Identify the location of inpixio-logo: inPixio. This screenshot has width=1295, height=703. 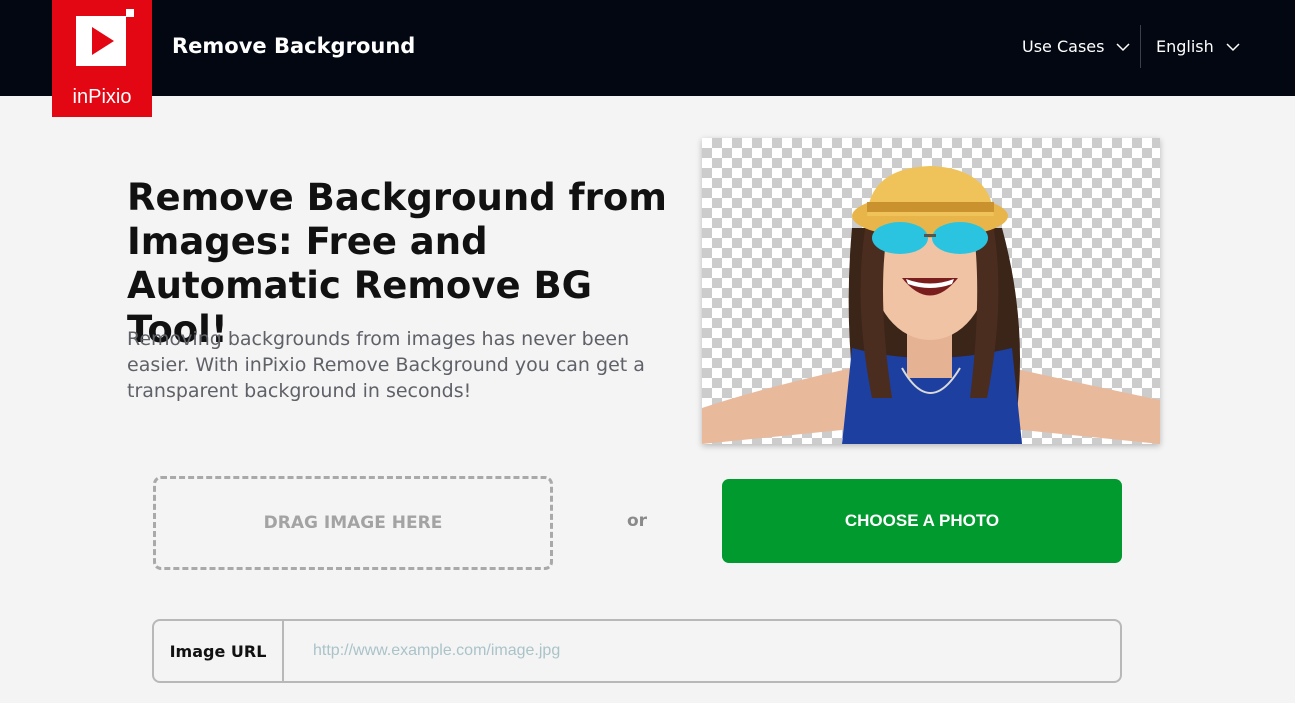
(102, 58).